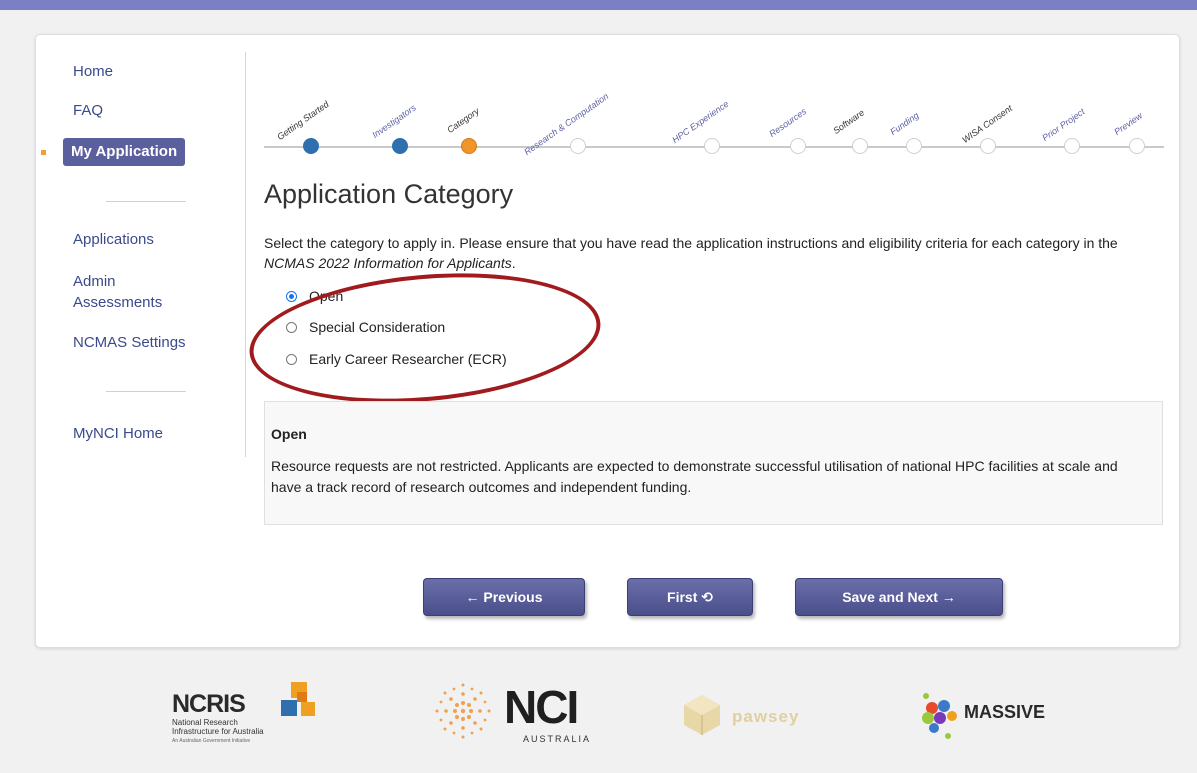  Describe the element at coordinates (860, 146) in the screenshot. I see `step-dot-software` at that location.